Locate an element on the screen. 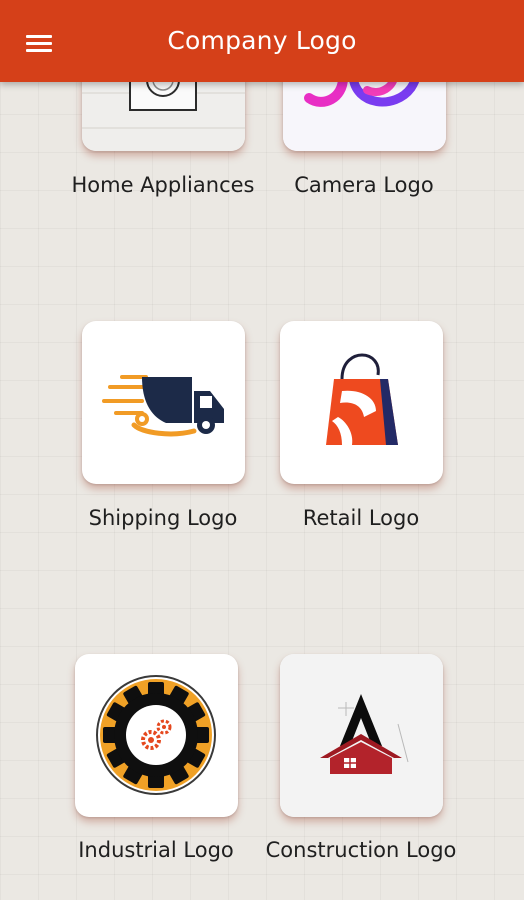 Image resolution: width=524 pixels, height=900 pixels. delivery-truck-icon is located at coordinates (163, 406).